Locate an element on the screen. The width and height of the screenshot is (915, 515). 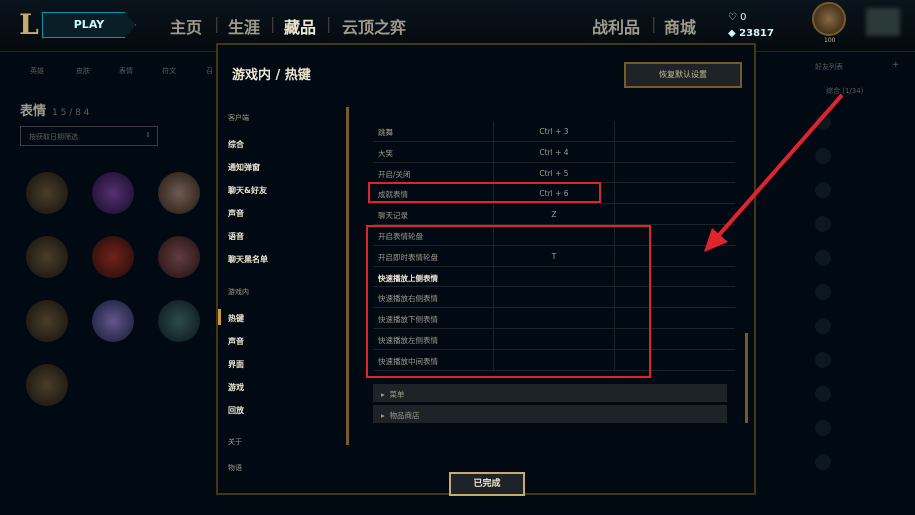
subtab-champions: 英雄 is located at coordinates (37, 71).